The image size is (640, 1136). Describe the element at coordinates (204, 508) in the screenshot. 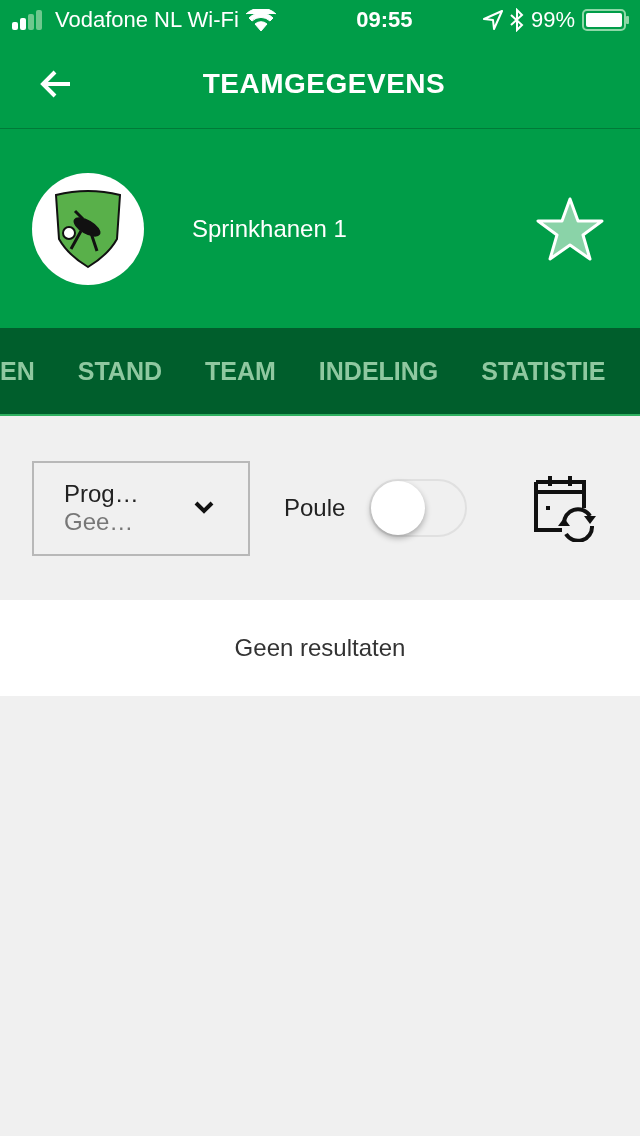

I see `chevron-down-icon` at that location.